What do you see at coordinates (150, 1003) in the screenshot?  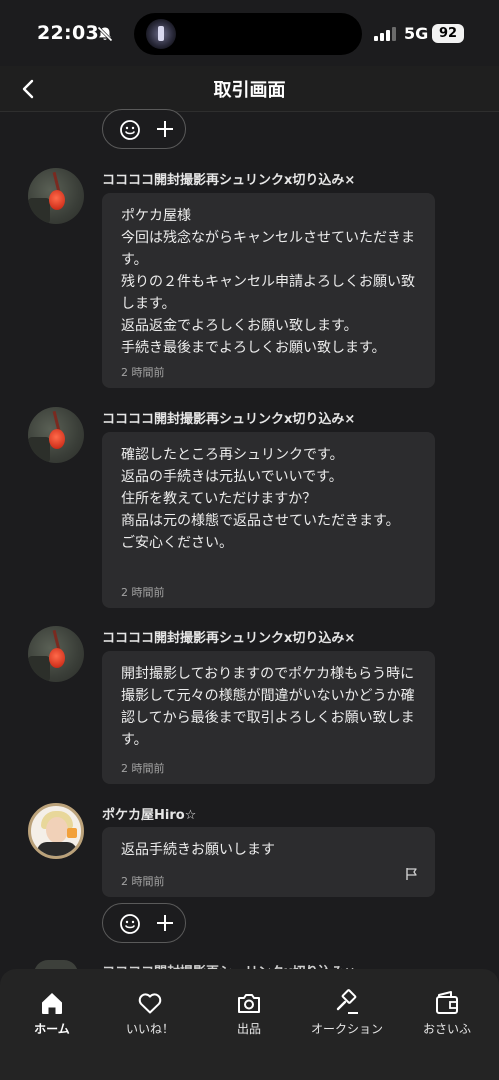 I see `heart-icon` at bounding box center [150, 1003].